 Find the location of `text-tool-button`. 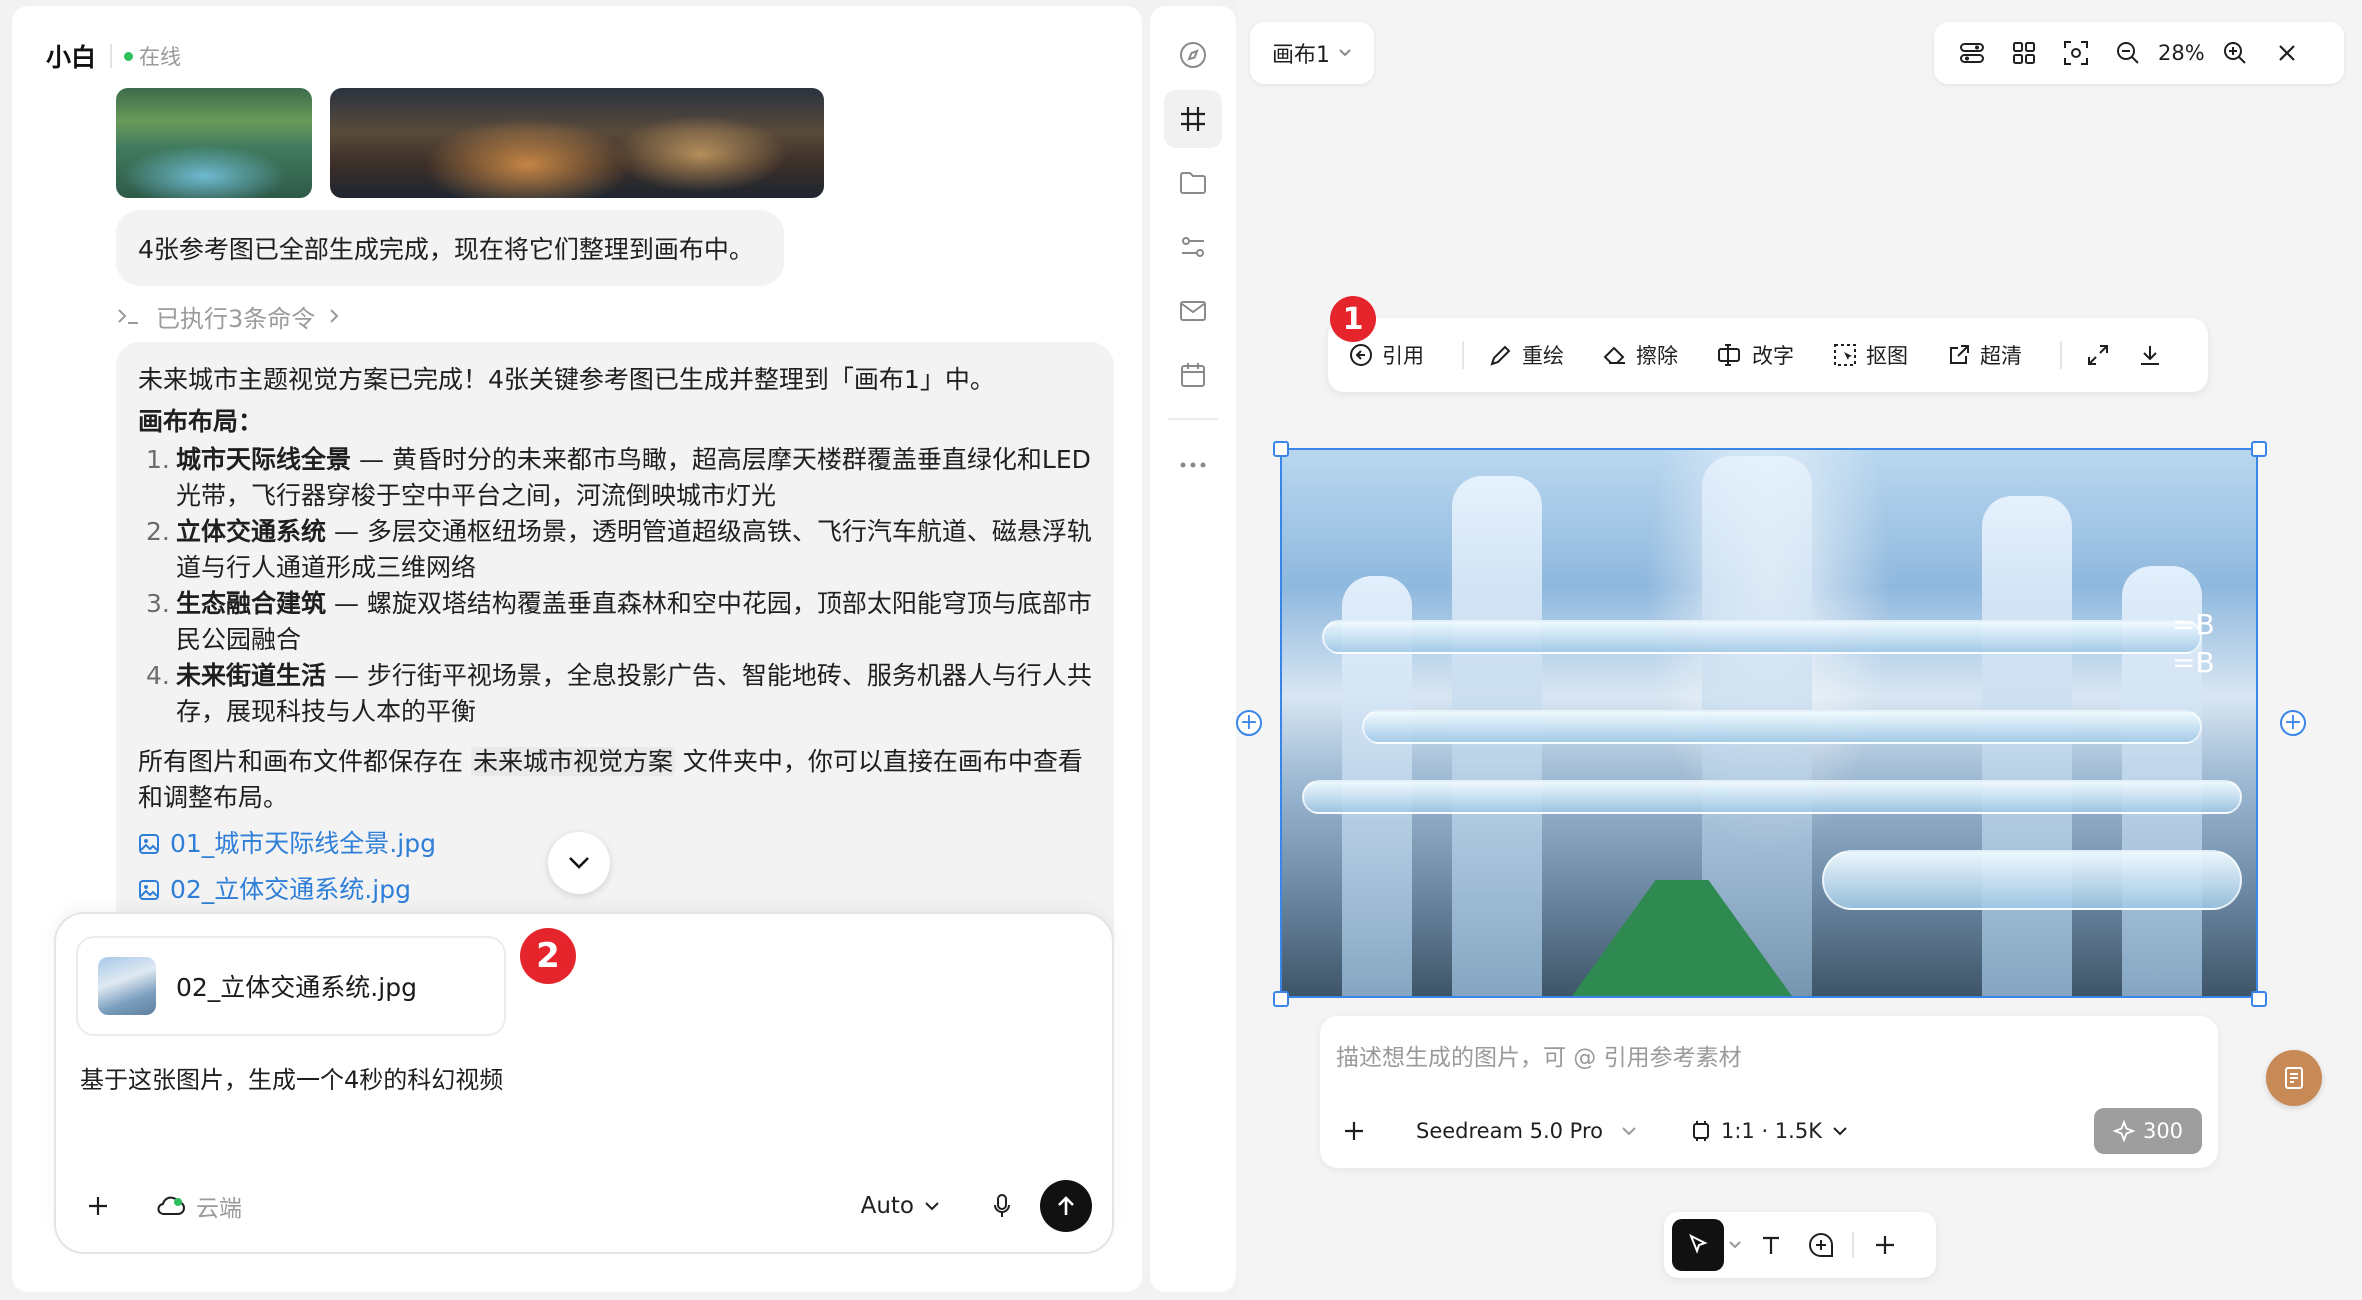

text-tool-button is located at coordinates (1771, 1245).